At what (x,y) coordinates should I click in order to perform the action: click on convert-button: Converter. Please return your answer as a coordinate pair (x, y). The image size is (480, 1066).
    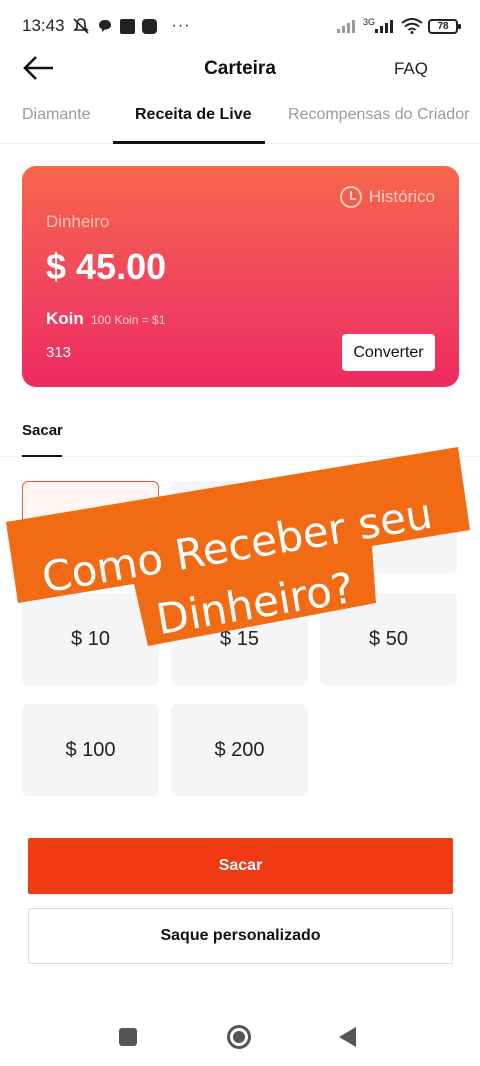
    Looking at the image, I should click on (388, 352).